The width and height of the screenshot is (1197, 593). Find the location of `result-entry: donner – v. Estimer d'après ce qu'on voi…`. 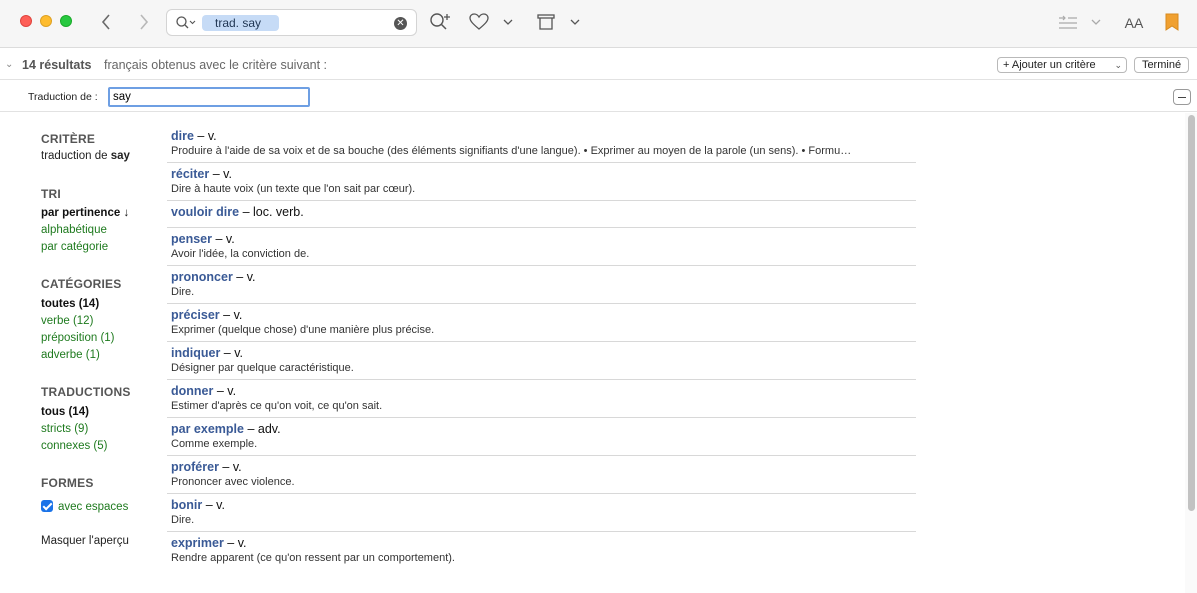

result-entry: donner – v. Estimer d'après ce qu'on voi… is located at coordinates (541, 399).